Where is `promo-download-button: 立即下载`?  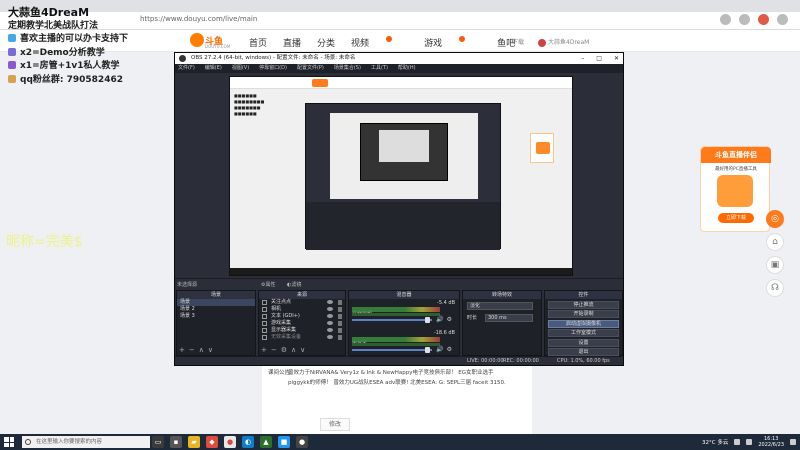
promo-download-button: 立即下载 is located at coordinates (736, 218).